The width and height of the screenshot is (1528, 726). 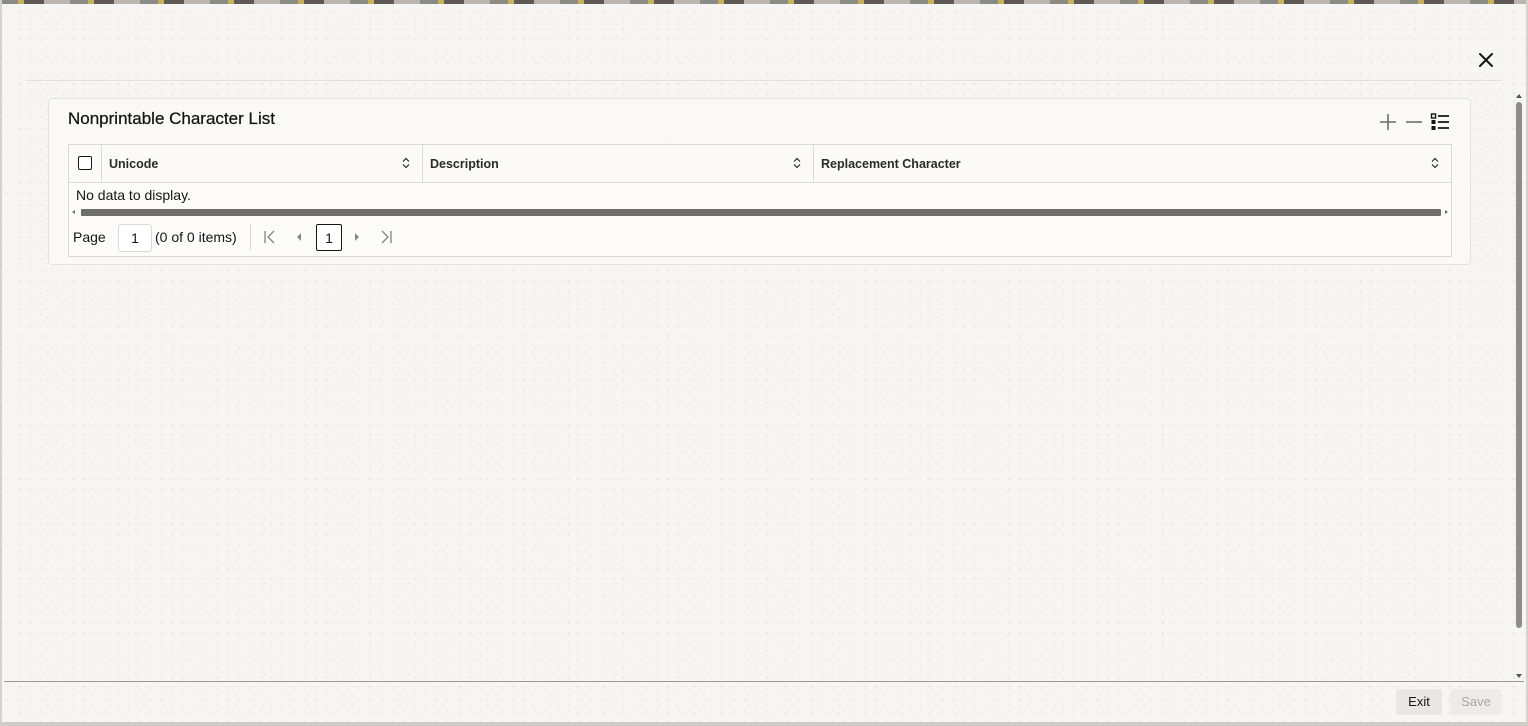 I want to click on scroll-up-icon, so click(x=1519, y=96).